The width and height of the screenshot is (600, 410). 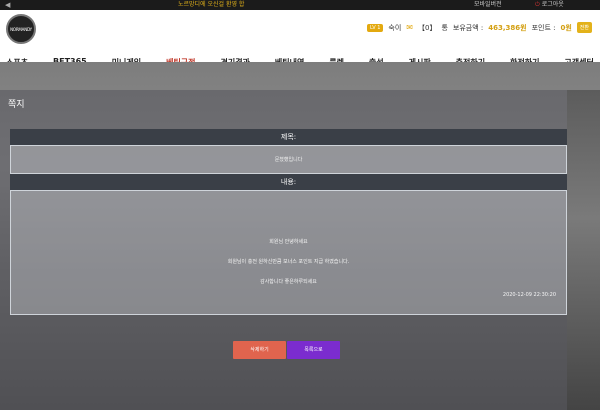 What do you see at coordinates (507, 27) in the screenshot?
I see `balance-value: 463,386원` at bounding box center [507, 27].